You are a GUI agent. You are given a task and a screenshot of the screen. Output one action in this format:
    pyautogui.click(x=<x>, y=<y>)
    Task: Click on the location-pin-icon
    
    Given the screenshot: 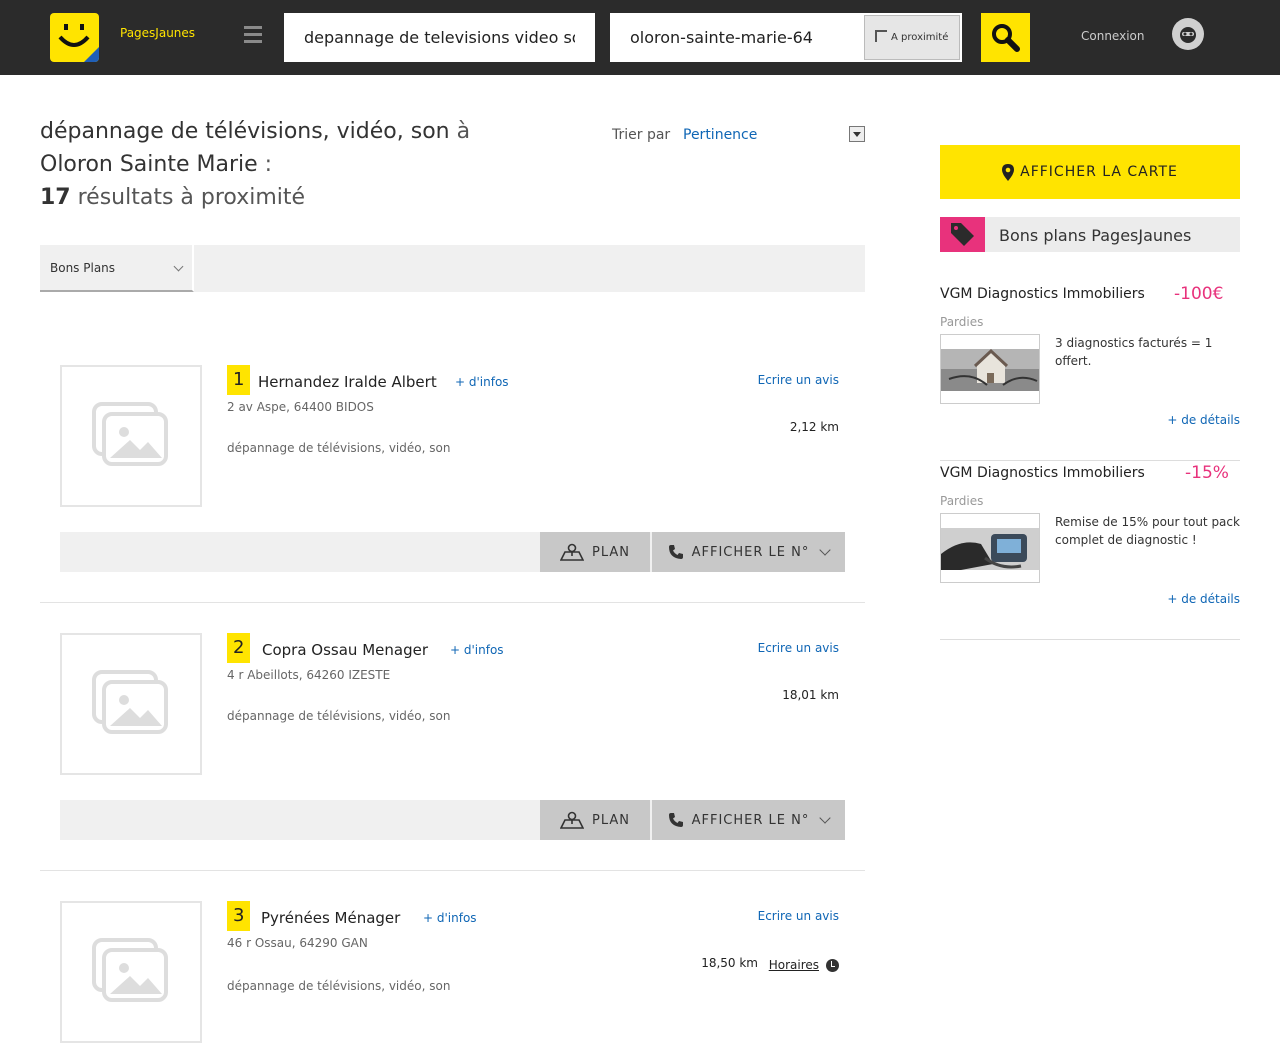 What is the action you would take?
    pyautogui.click(x=1008, y=172)
    